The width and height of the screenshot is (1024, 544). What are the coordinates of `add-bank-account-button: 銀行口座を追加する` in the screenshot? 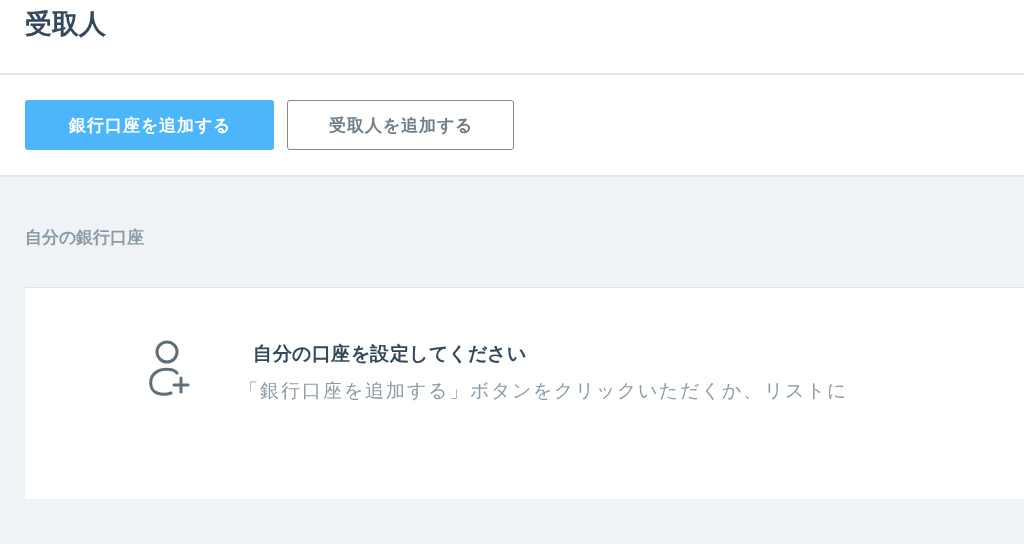 It's located at (149, 125).